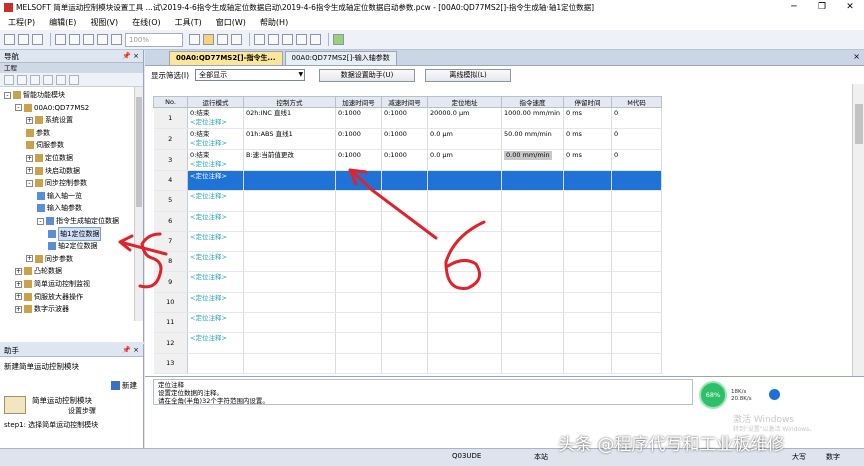 The image size is (864, 466). I want to click on column-header: M代码, so click(636, 102).